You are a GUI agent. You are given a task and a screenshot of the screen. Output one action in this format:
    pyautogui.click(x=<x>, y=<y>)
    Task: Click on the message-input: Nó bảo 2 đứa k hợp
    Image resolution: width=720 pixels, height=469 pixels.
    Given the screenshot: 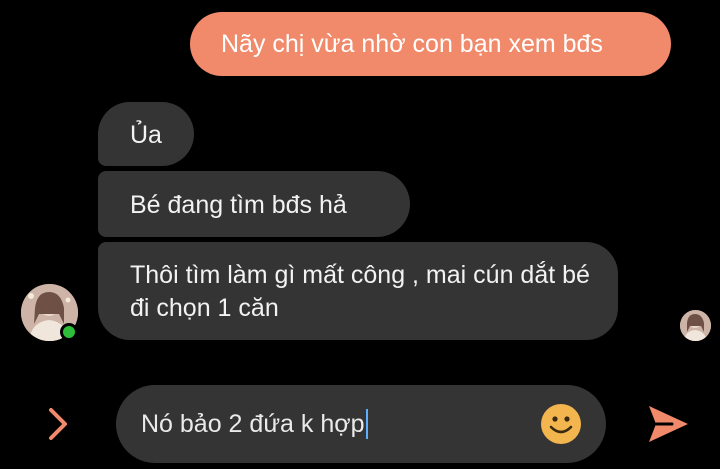 What is the action you would take?
    pyautogui.click(x=361, y=424)
    